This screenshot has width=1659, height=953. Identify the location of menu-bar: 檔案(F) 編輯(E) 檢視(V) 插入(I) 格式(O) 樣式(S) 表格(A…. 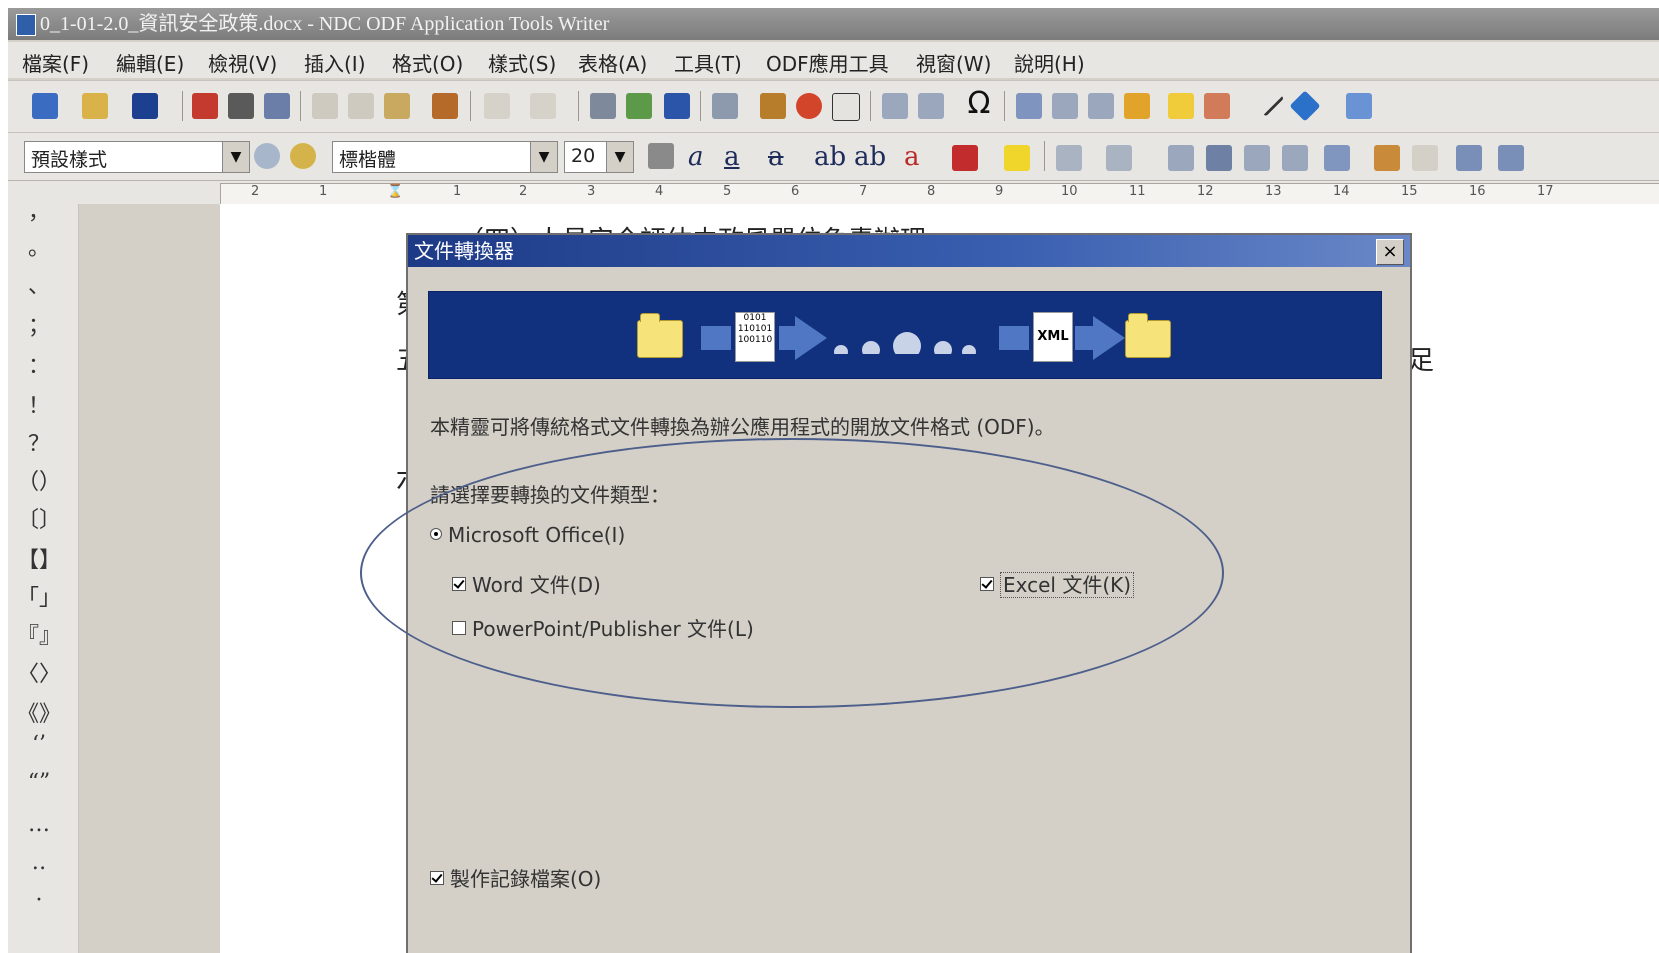
(833, 60).